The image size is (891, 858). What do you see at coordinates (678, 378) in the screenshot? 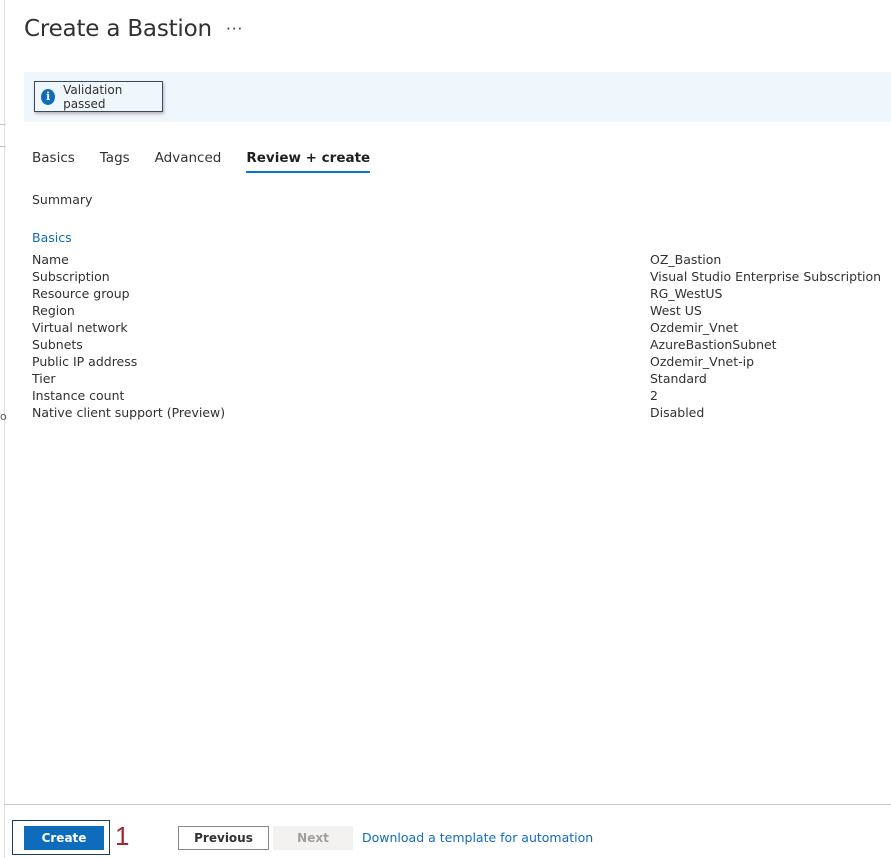
I see `row-value: Standard` at bounding box center [678, 378].